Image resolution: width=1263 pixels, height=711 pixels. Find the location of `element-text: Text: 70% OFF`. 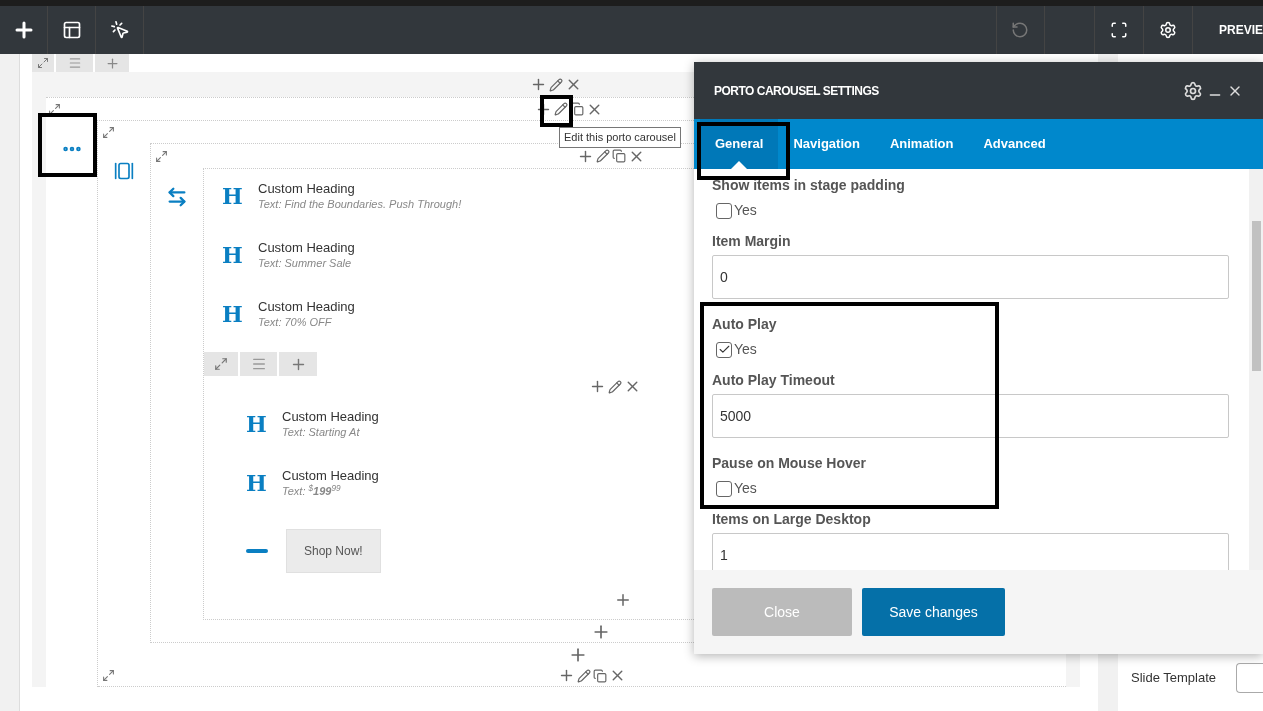

element-text: Text: 70% OFF is located at coordinates (295, 322).